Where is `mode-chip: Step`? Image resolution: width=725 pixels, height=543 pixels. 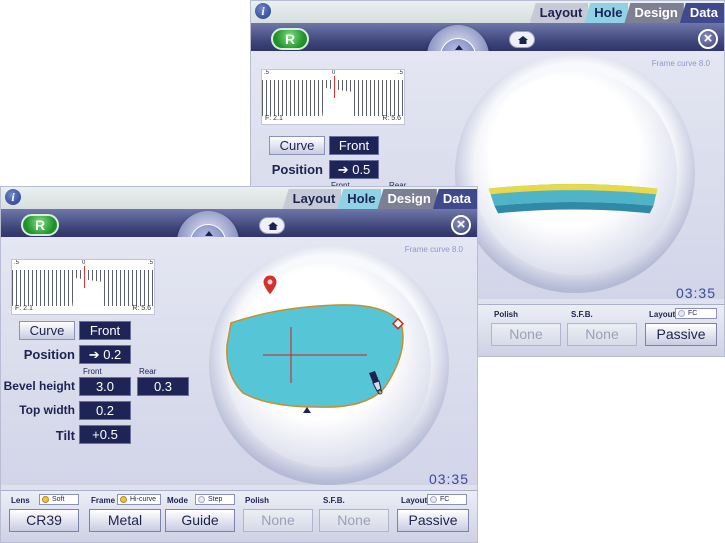 mode-chip: Step is located at coordinates (215, 499).